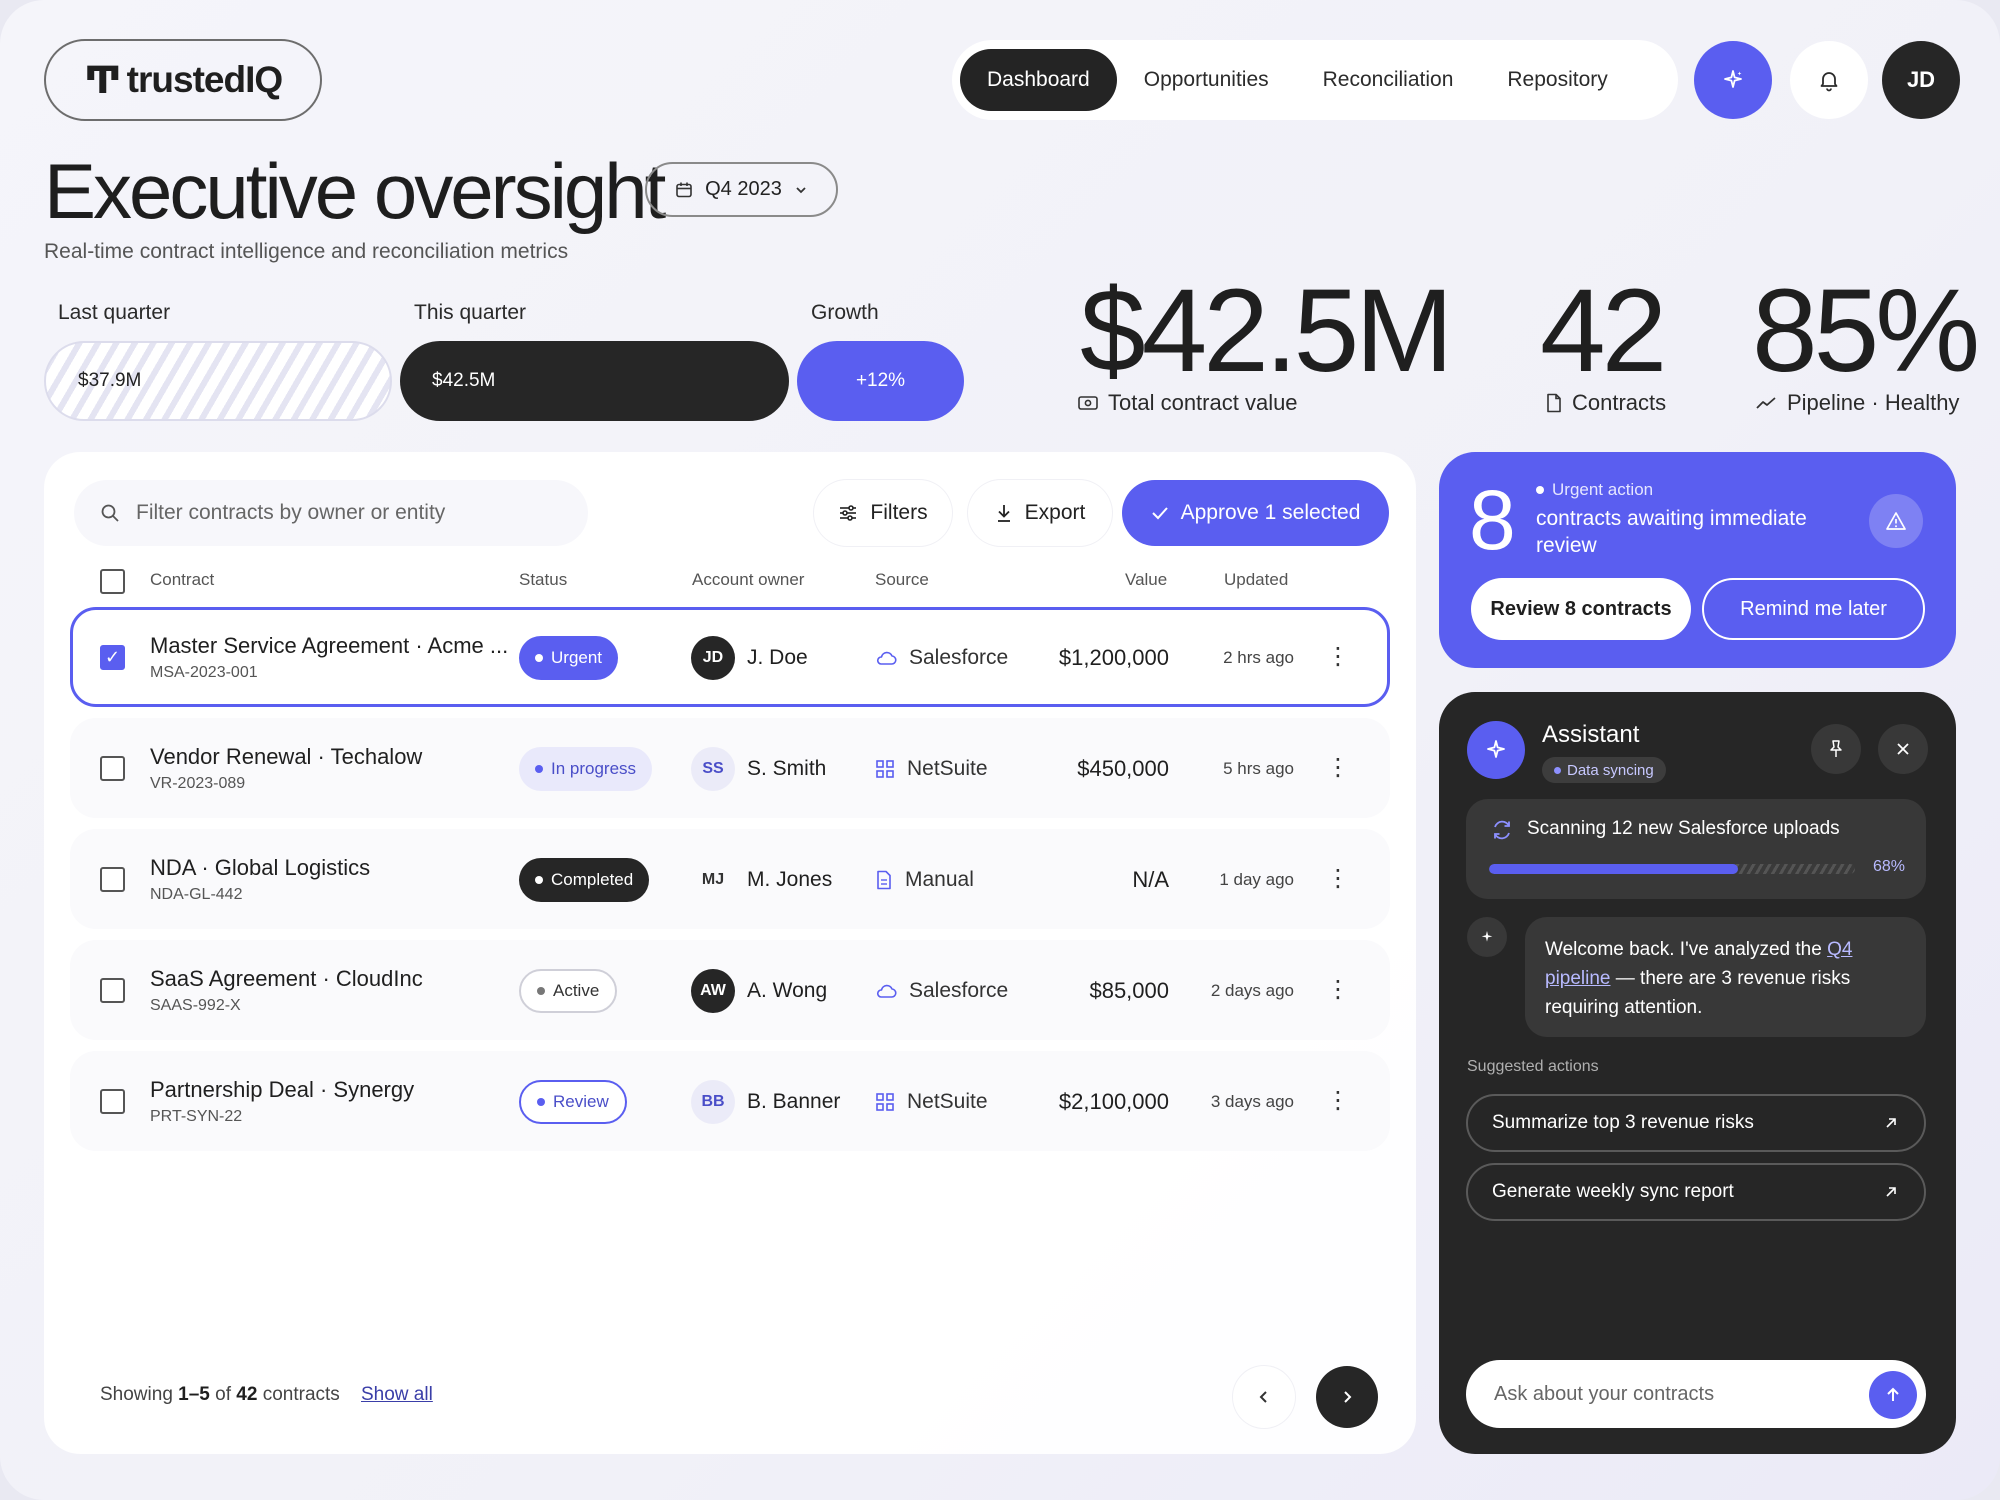 The image size is (2000, 1500). I want to click on contract-name: Vendor Renewal · Techalow, so click(286, 756).